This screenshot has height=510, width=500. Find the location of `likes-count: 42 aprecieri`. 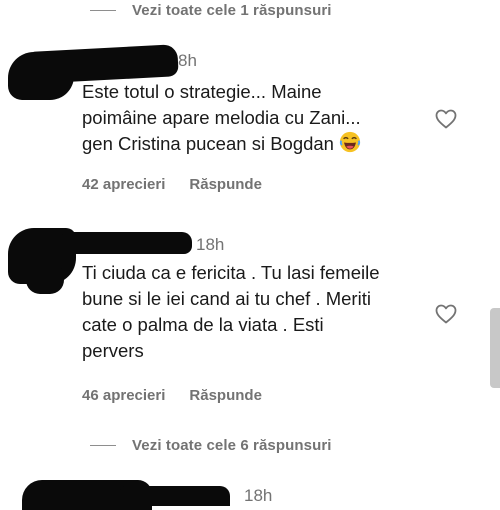

likes-count: 42 aprecieri is located at coordinates (123, 184).